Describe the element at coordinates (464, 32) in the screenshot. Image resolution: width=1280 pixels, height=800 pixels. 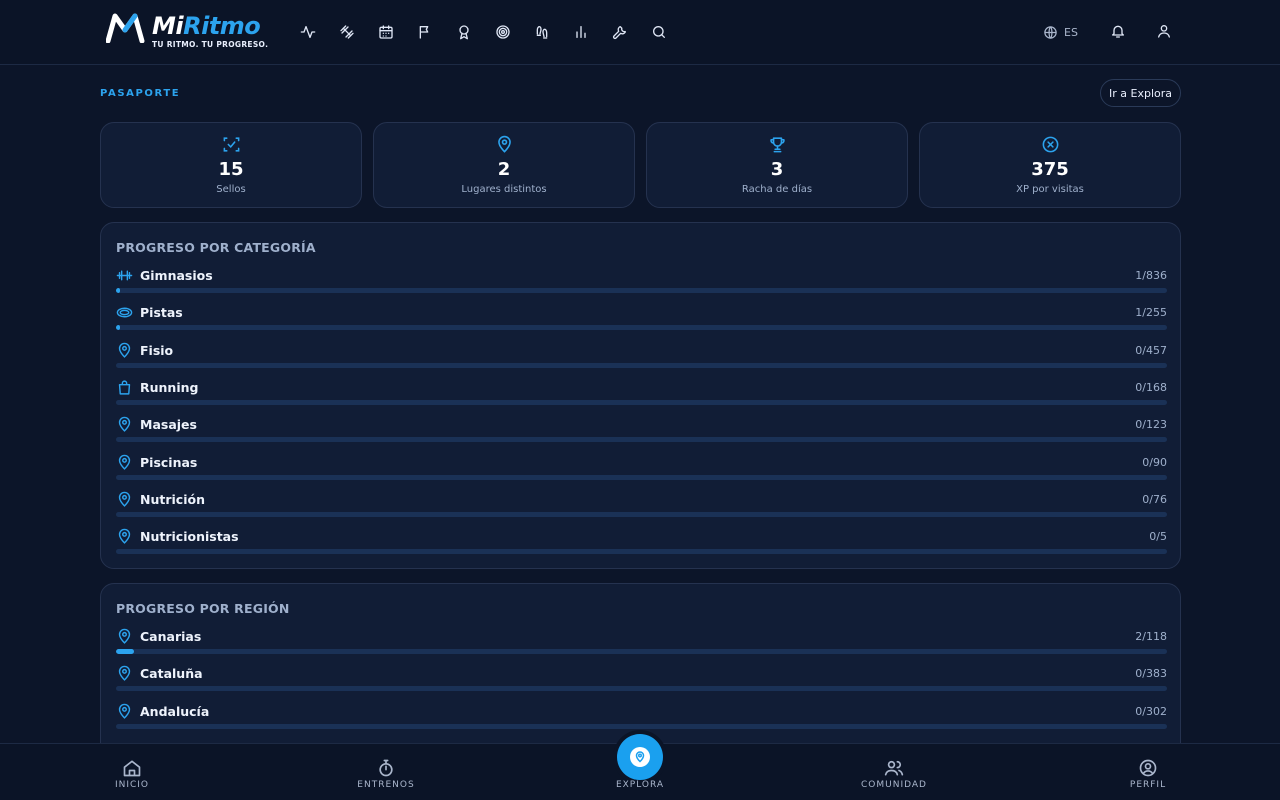
I see `award-icon` at that location.